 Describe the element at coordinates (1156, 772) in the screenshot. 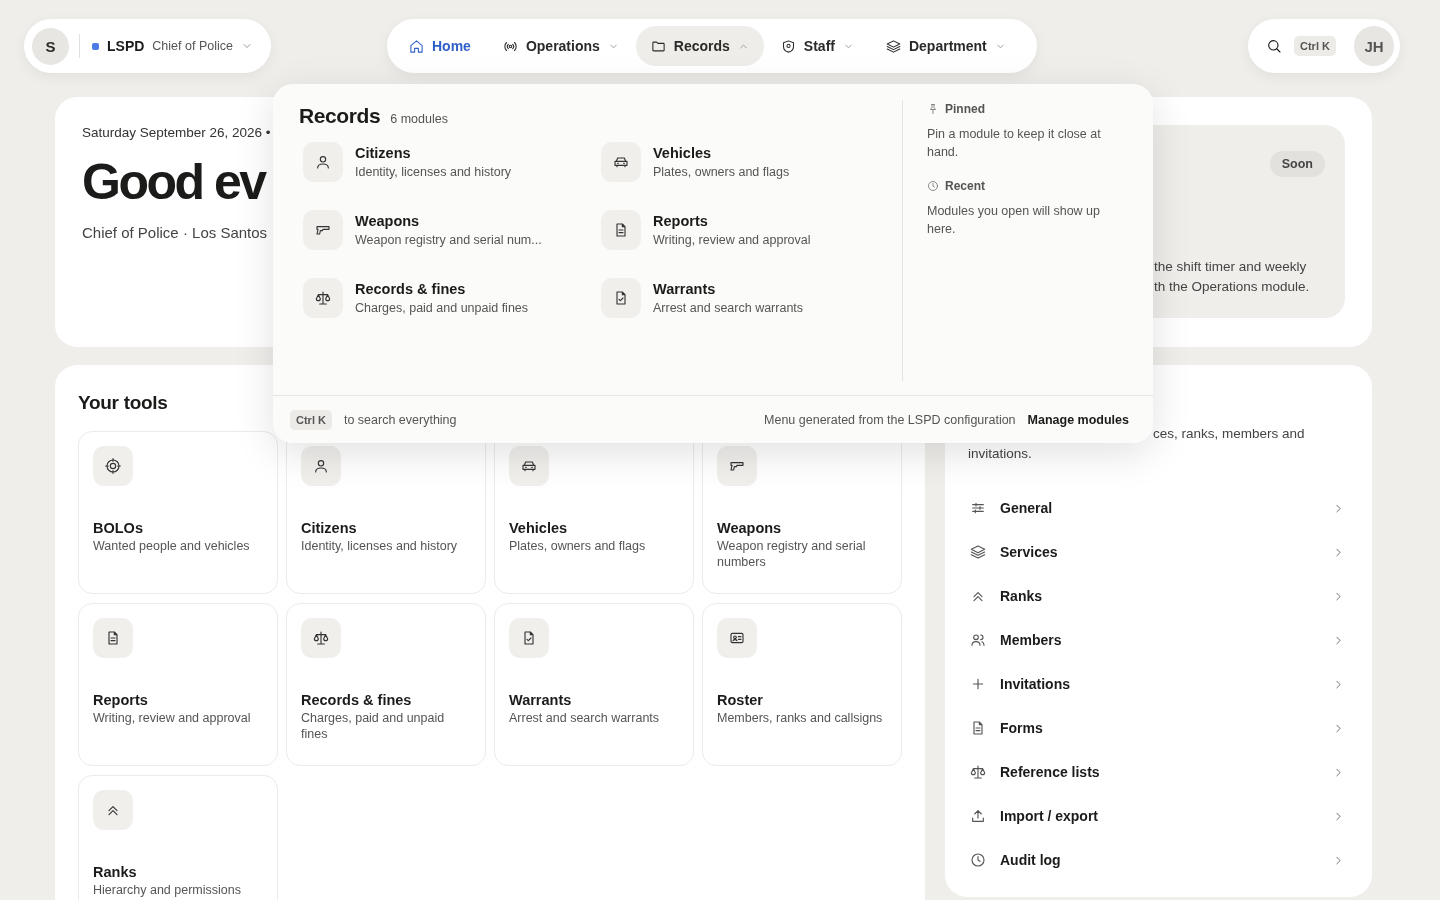

I see `settings-item: Reference lists` at that location.